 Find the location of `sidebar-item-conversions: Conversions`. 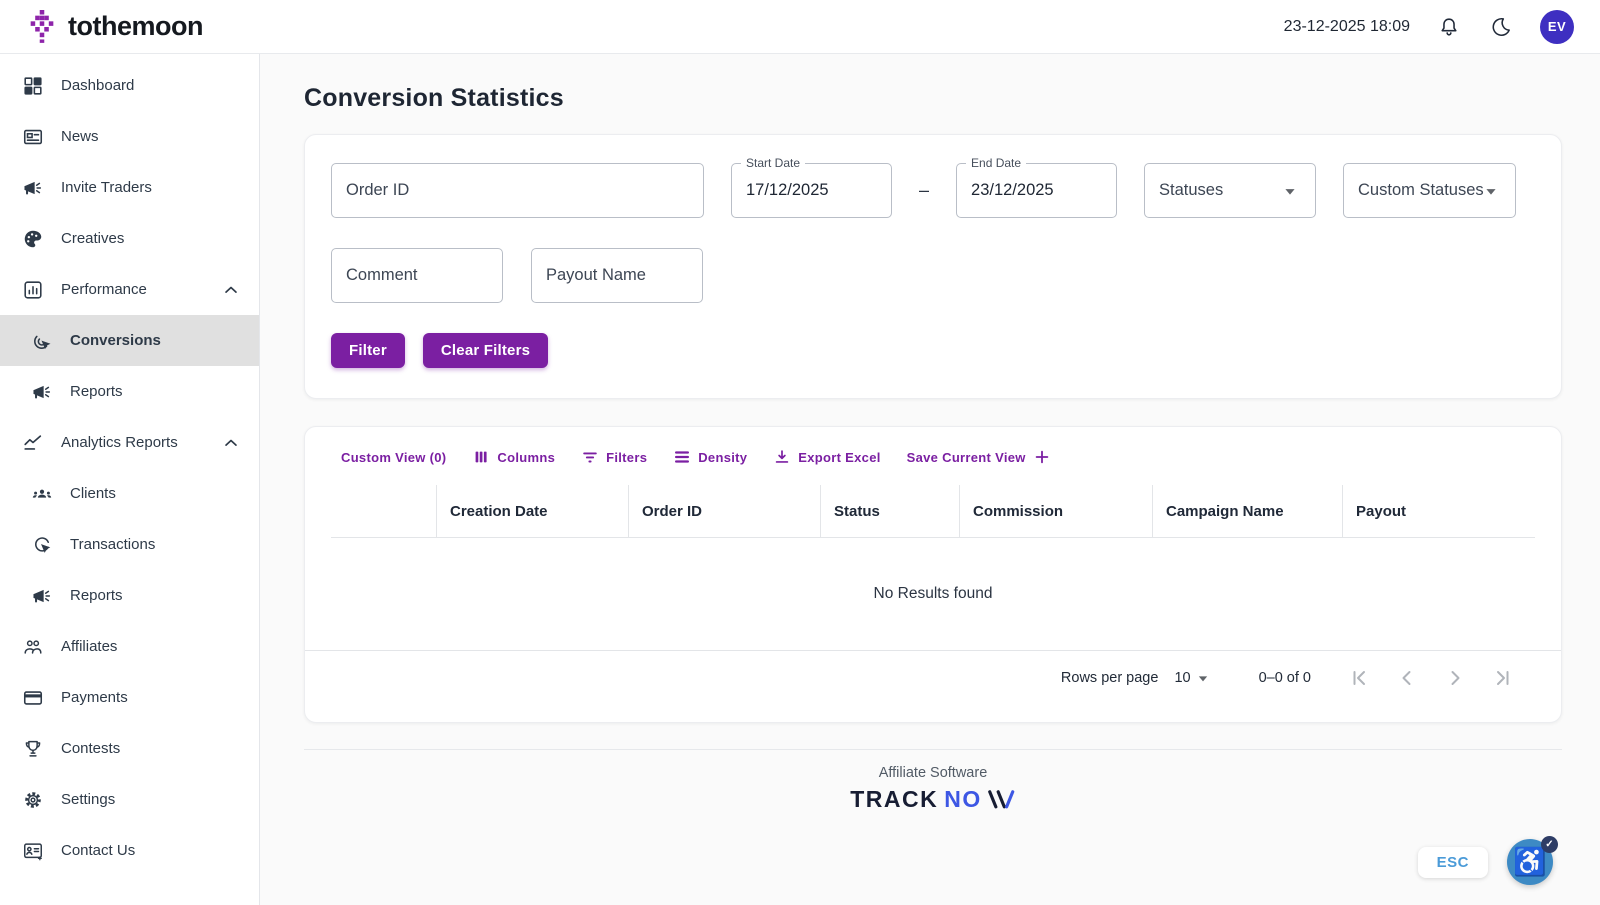

sidebar-item-conversions: Conversions is located at coordinates (129, 340).